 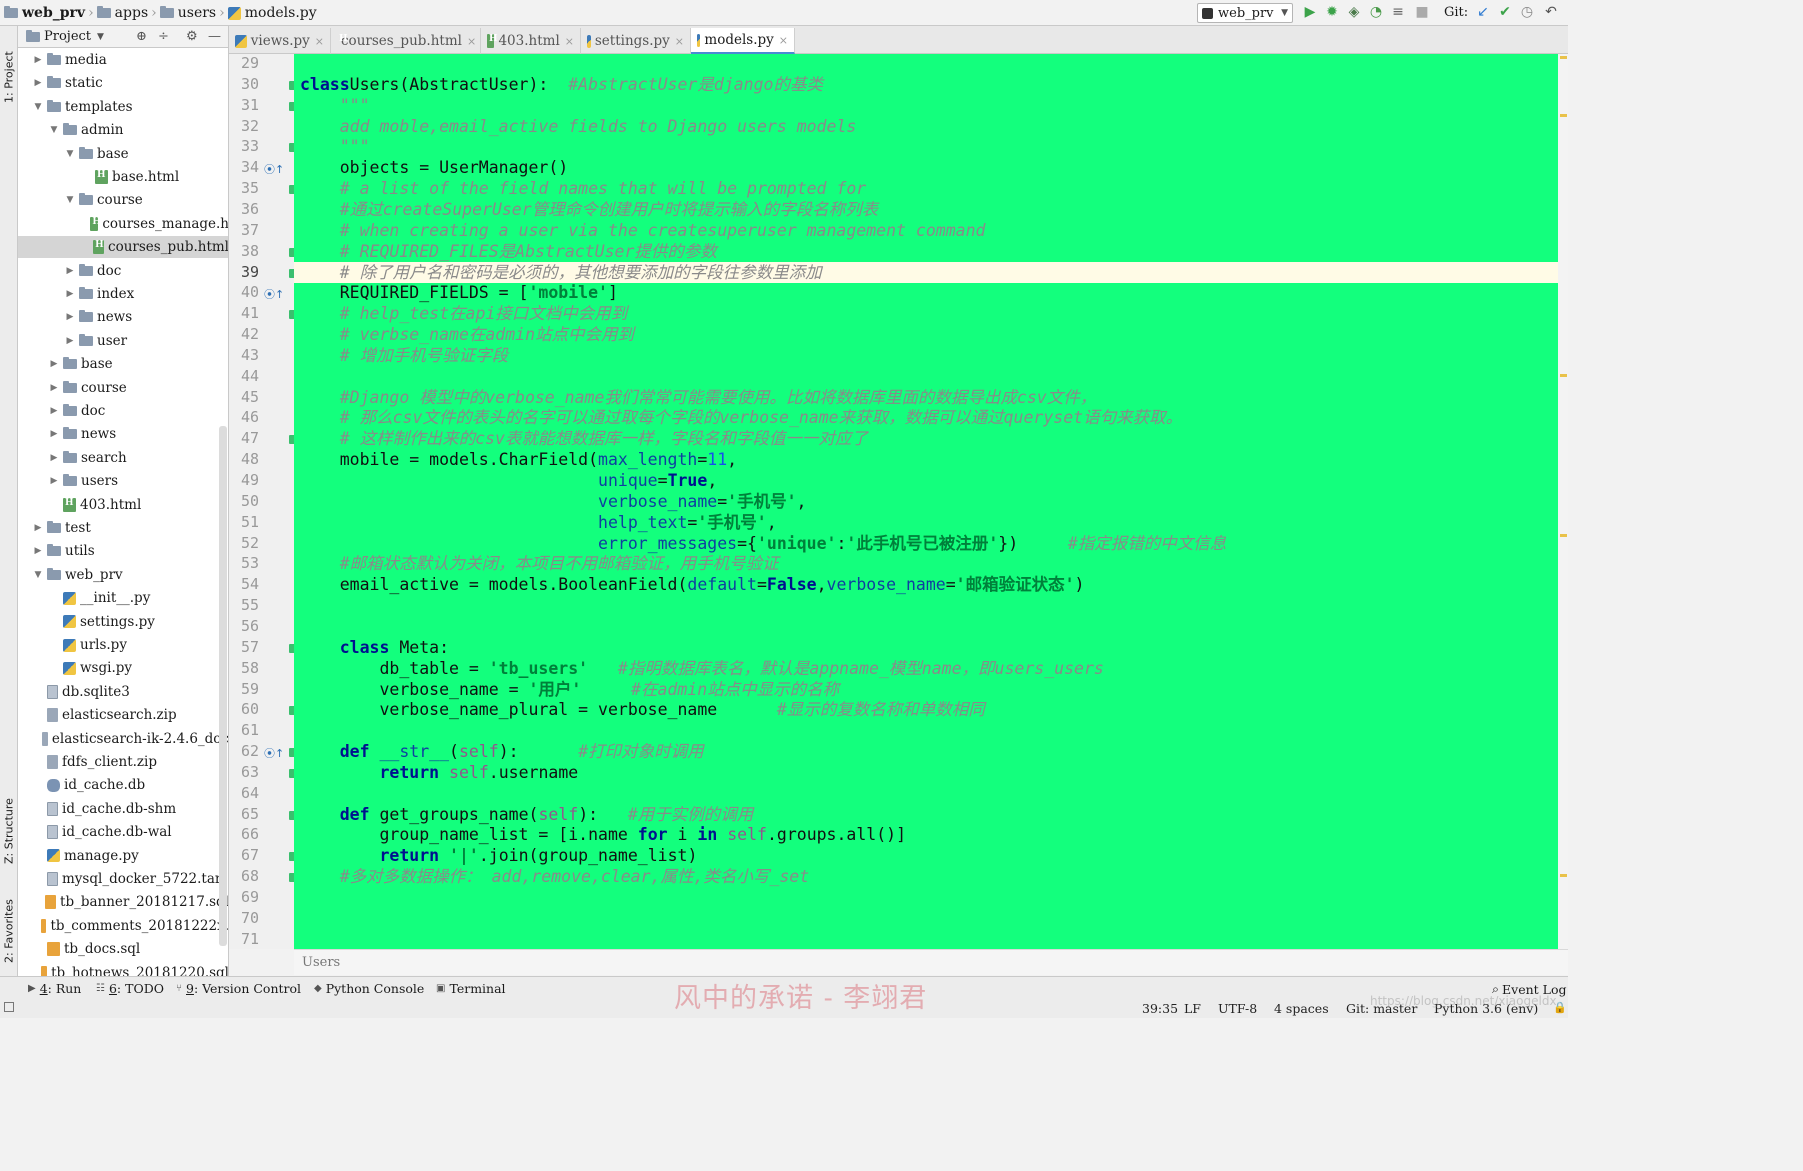 What do you see at coordinates (214, 36) in the screenshot?
I see `hide-icon: —` at bounding box center [214, 36].